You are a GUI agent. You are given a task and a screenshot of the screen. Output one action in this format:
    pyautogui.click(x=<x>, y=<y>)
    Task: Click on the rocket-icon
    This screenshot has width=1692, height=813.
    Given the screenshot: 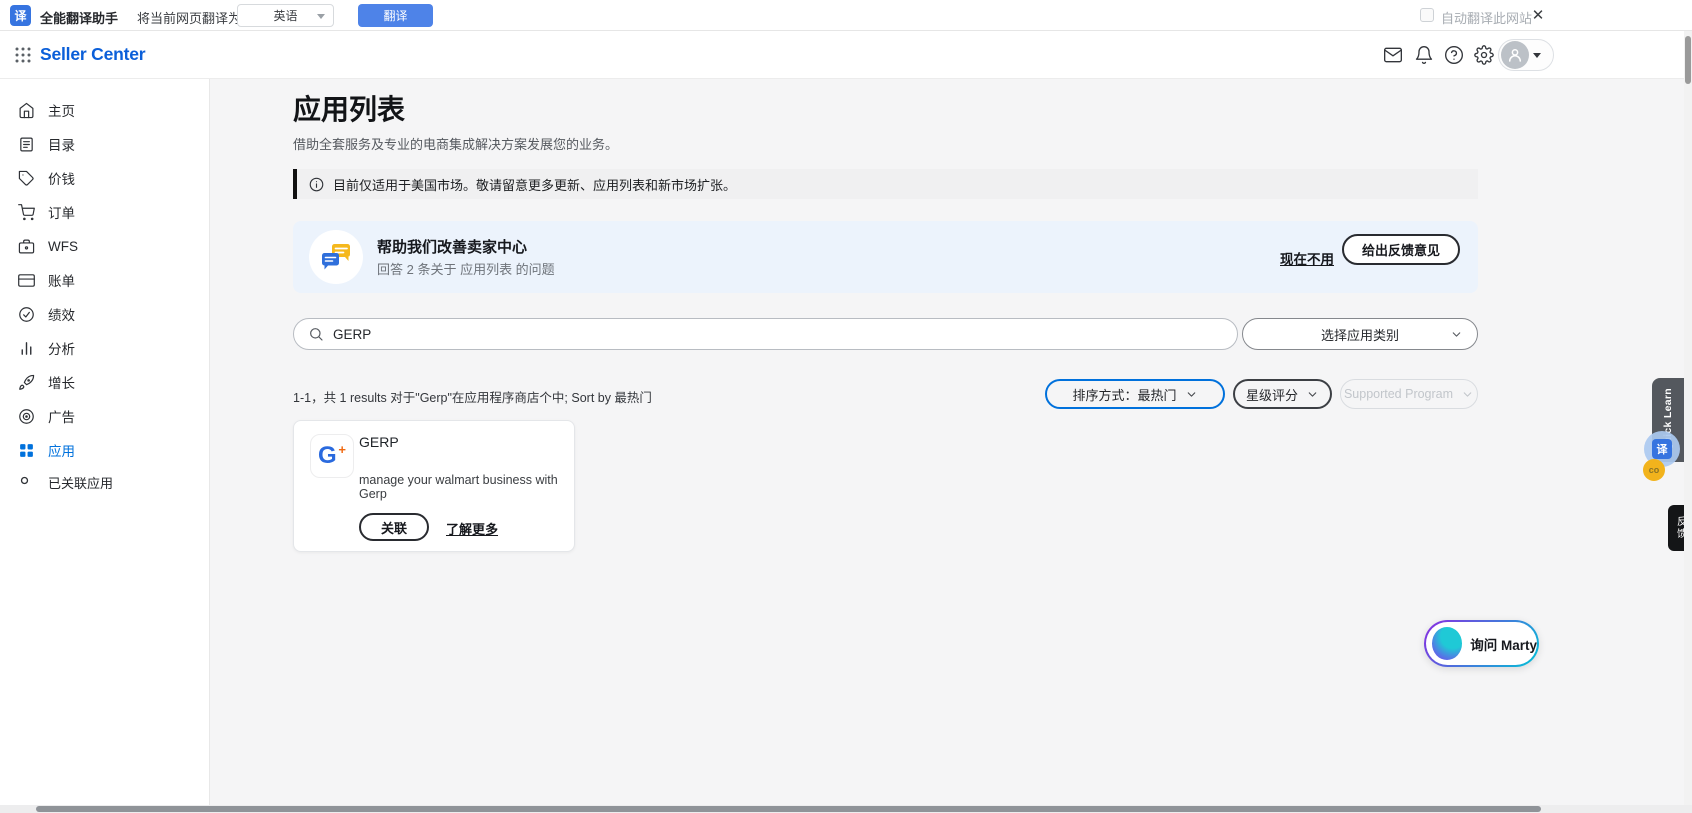 What is the action you would take?
    pyautogui.click(x=26, y=382)
    